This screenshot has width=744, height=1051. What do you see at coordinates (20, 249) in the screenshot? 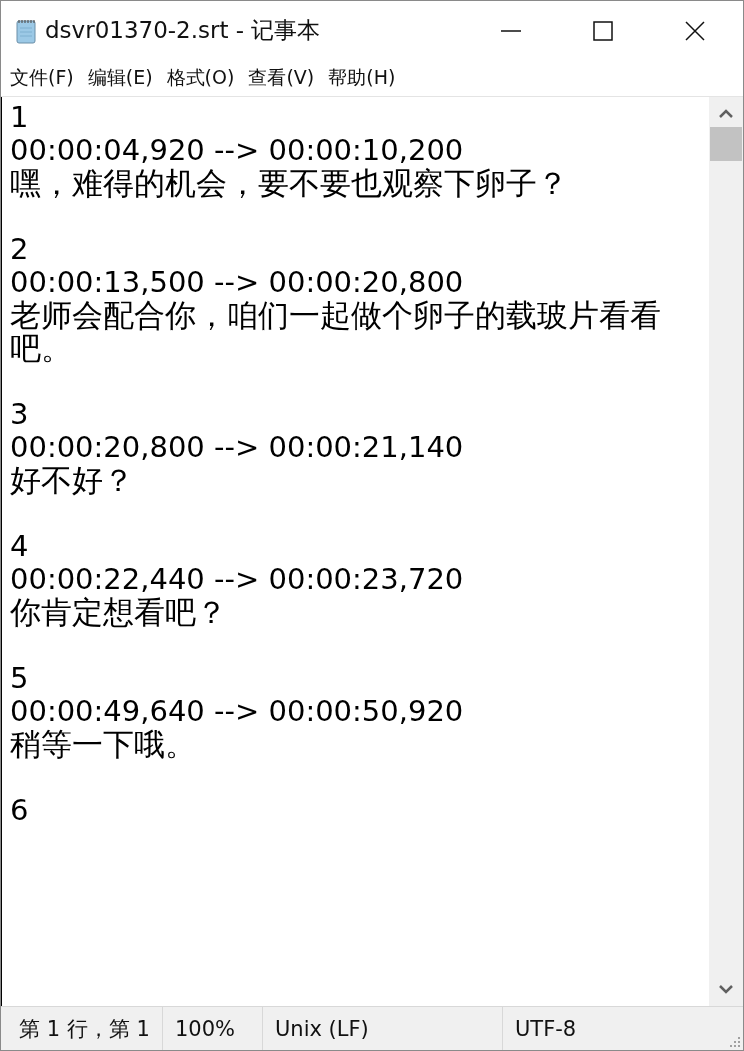
I see `subtitle-index: 2` at bounding box center [20, 249].